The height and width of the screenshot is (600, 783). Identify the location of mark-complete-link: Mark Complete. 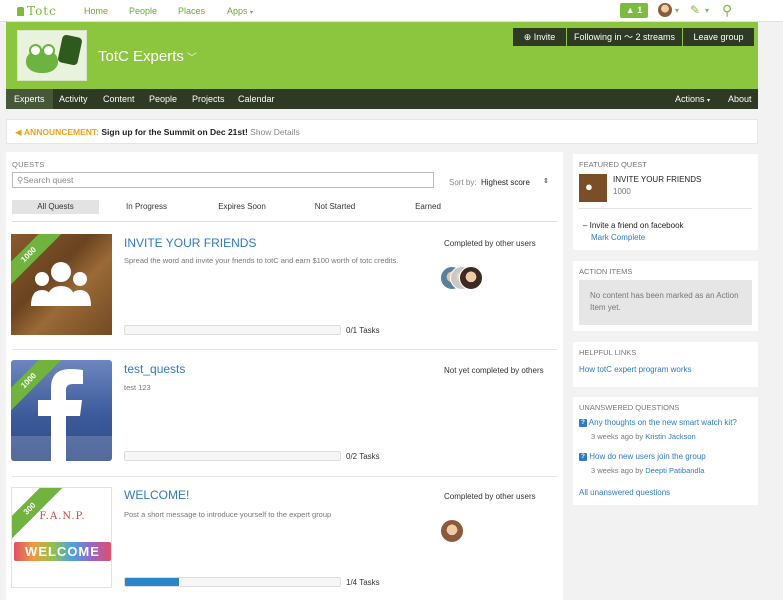
(618, 237).